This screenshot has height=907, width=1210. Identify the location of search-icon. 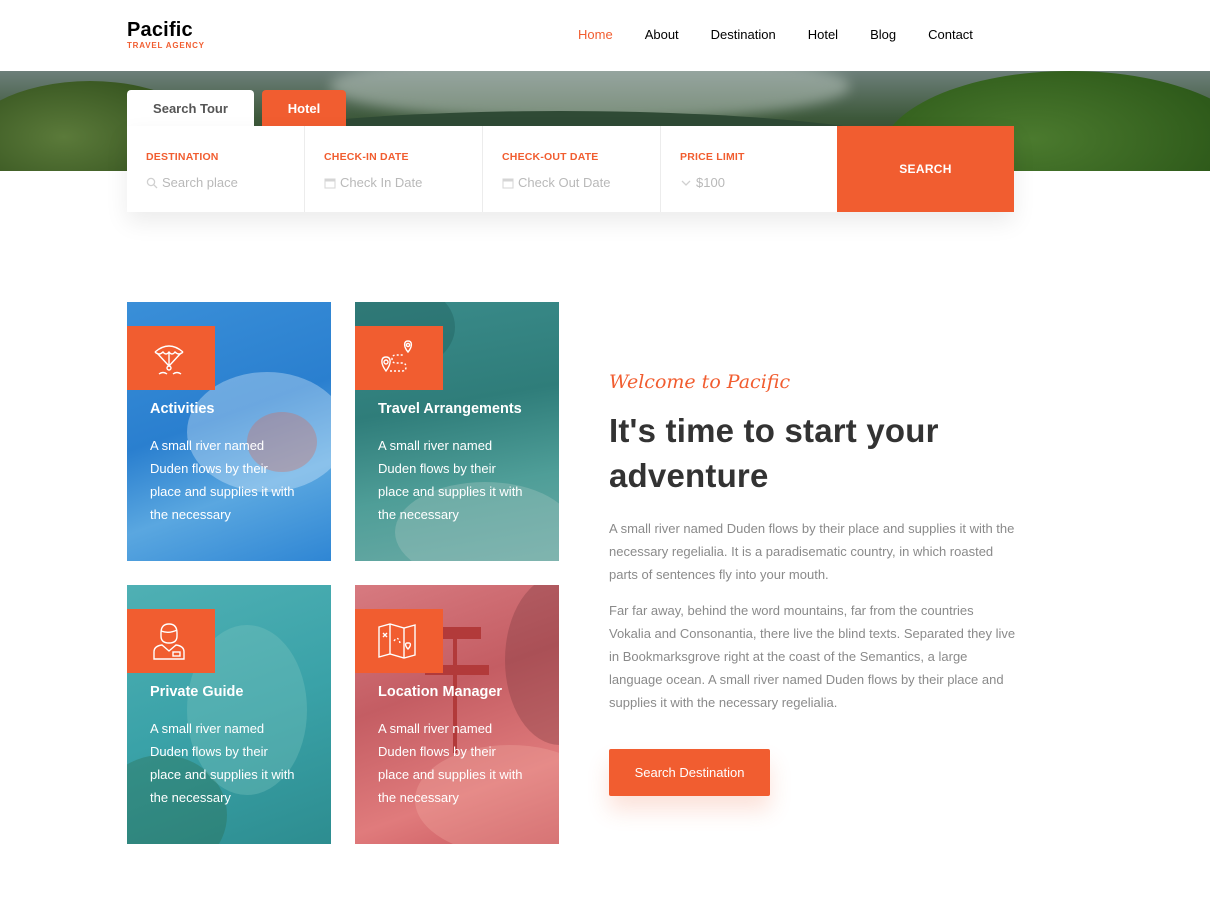
(152, 183).